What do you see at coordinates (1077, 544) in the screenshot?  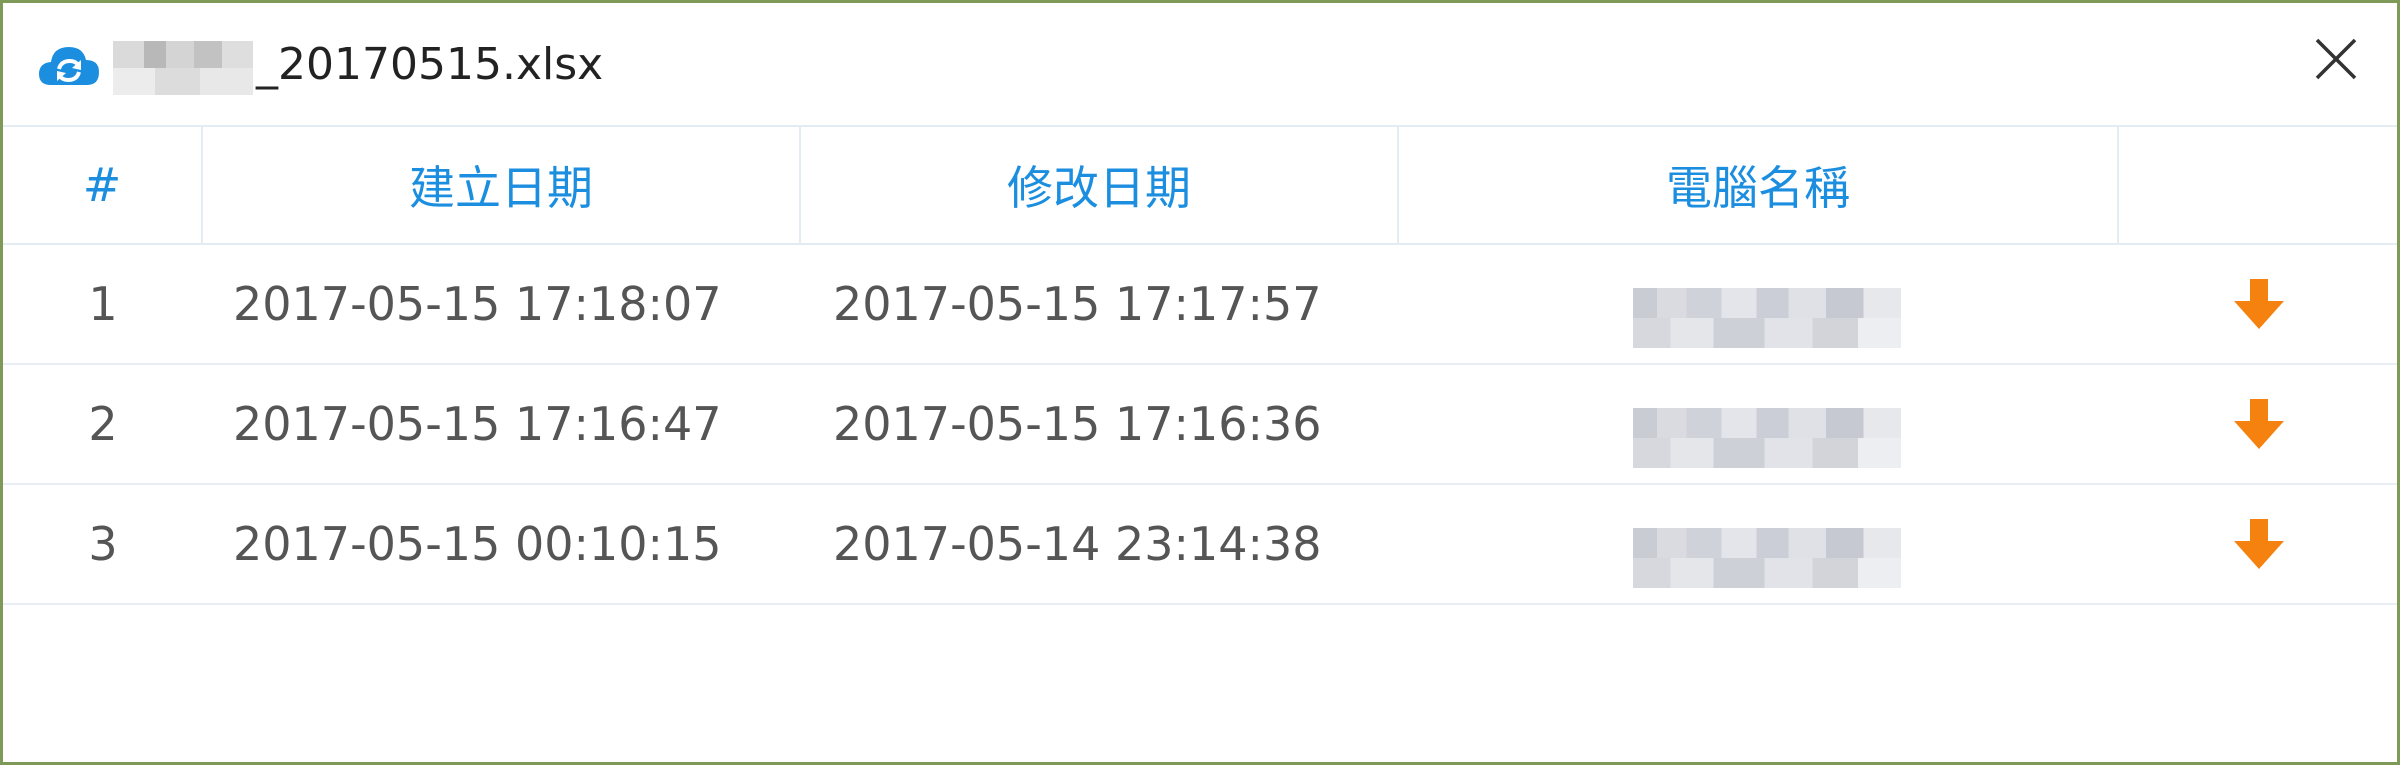 I see `modified-date: 2017-05-14 23:14:38` at bounding box center [1077, 544].